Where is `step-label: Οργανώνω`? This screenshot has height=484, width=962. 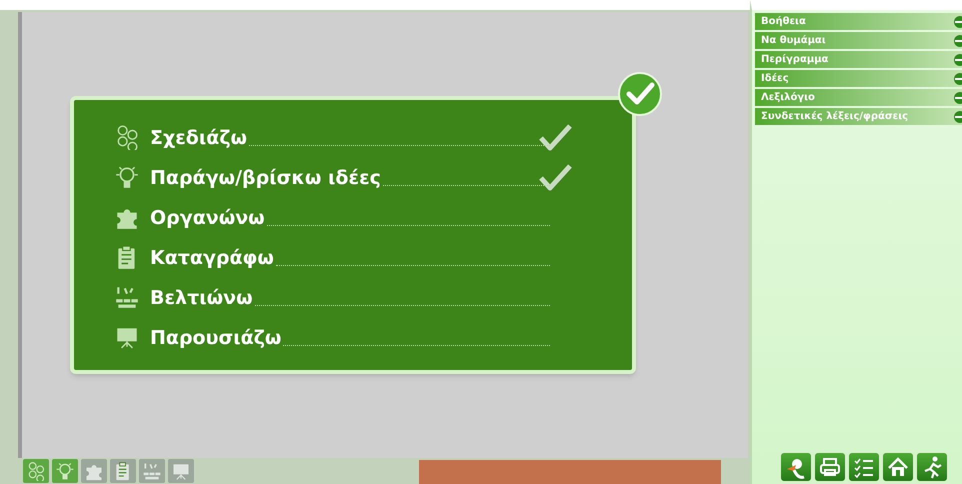 step-label: Οργανώνω is located at coordinates (207, 218).